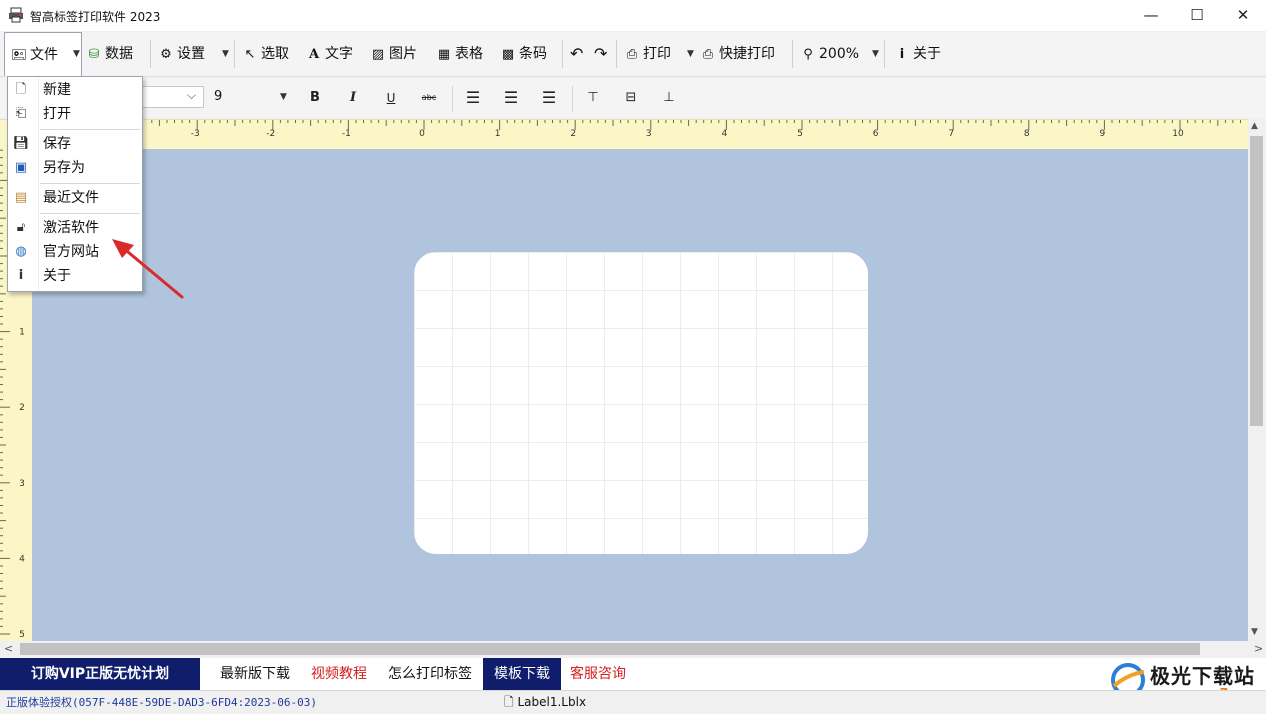 This screenshot has width=1266, height=714. I want to click on ruler-label: 7, so click(951, 134).